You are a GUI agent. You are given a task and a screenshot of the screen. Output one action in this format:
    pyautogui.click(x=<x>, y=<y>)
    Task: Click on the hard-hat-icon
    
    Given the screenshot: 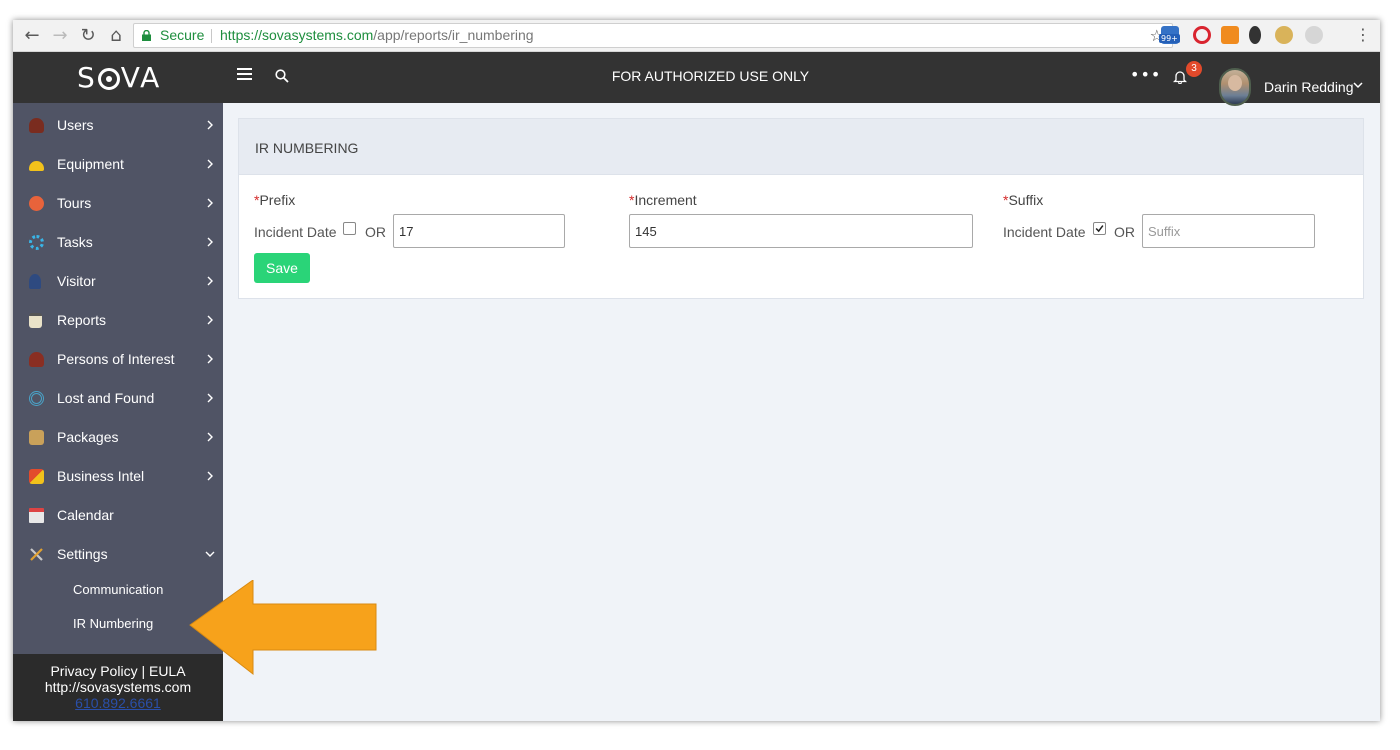 What is the action you would take?
    pyautogui.click(x=36, y=166)
    